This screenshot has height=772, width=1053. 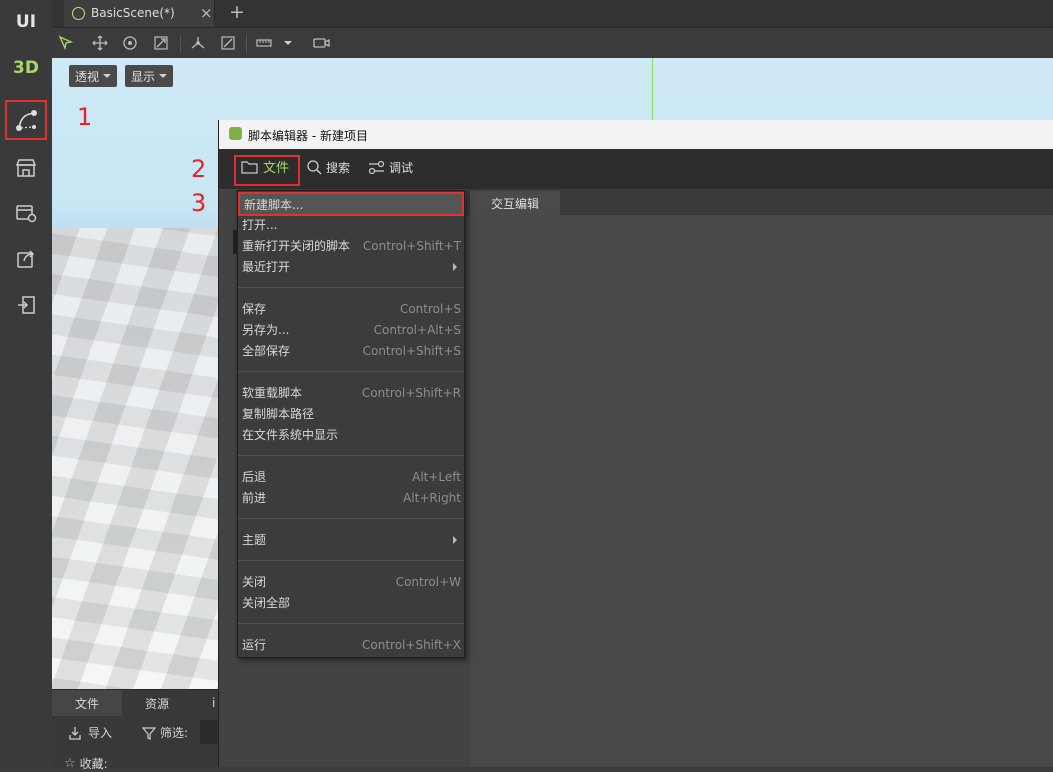 I want to click on pivot-tool-icon, so click(x=198, y=43).